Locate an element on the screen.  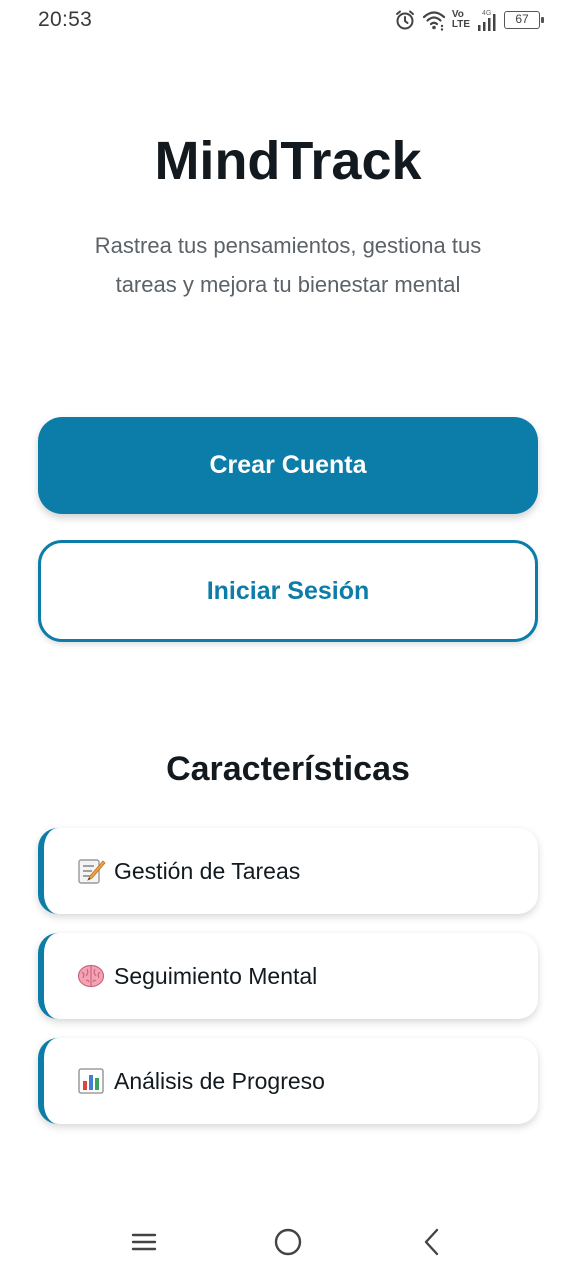
status-bar: 20:53 Vo LTE 4G 67 is located at coordinates (288, 20).